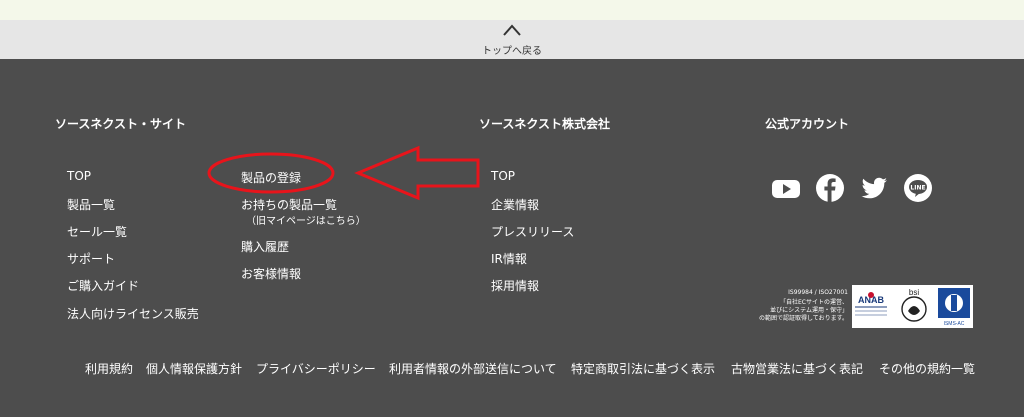 Image resolution: width=1024 pixels, height=417 pixels. Describe the element at coordinates (512, 39) in the screenshot. I see `back-to-top-button: トップへ戻る` at that location.